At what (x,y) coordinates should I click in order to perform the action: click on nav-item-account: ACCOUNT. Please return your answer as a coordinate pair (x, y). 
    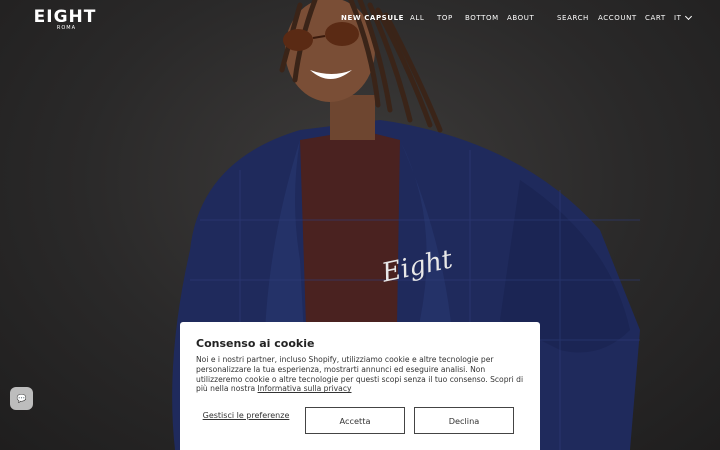
    Looking at the image, I should click on (617, 18).